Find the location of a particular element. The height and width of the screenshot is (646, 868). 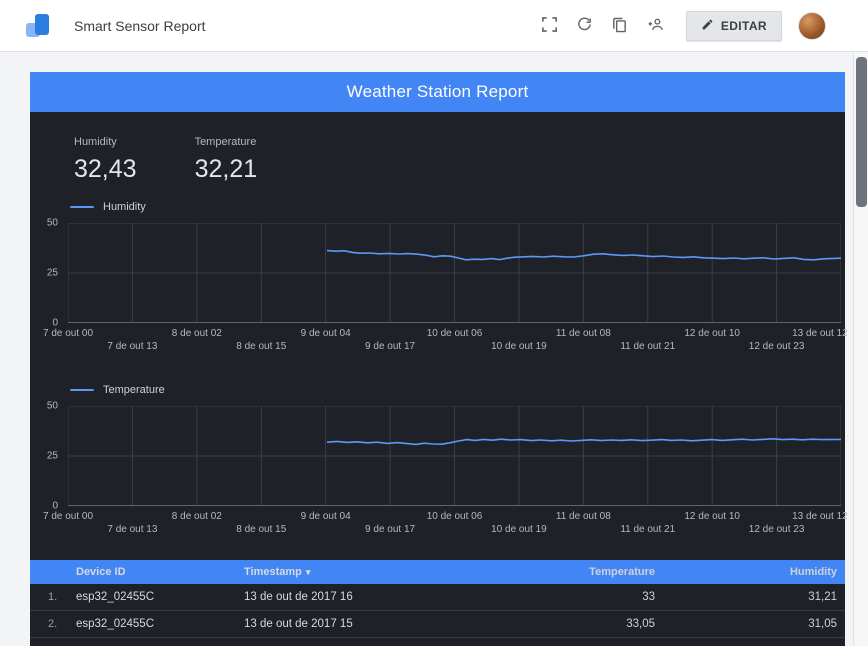

refresh-button is located at coordinates (584, 26).